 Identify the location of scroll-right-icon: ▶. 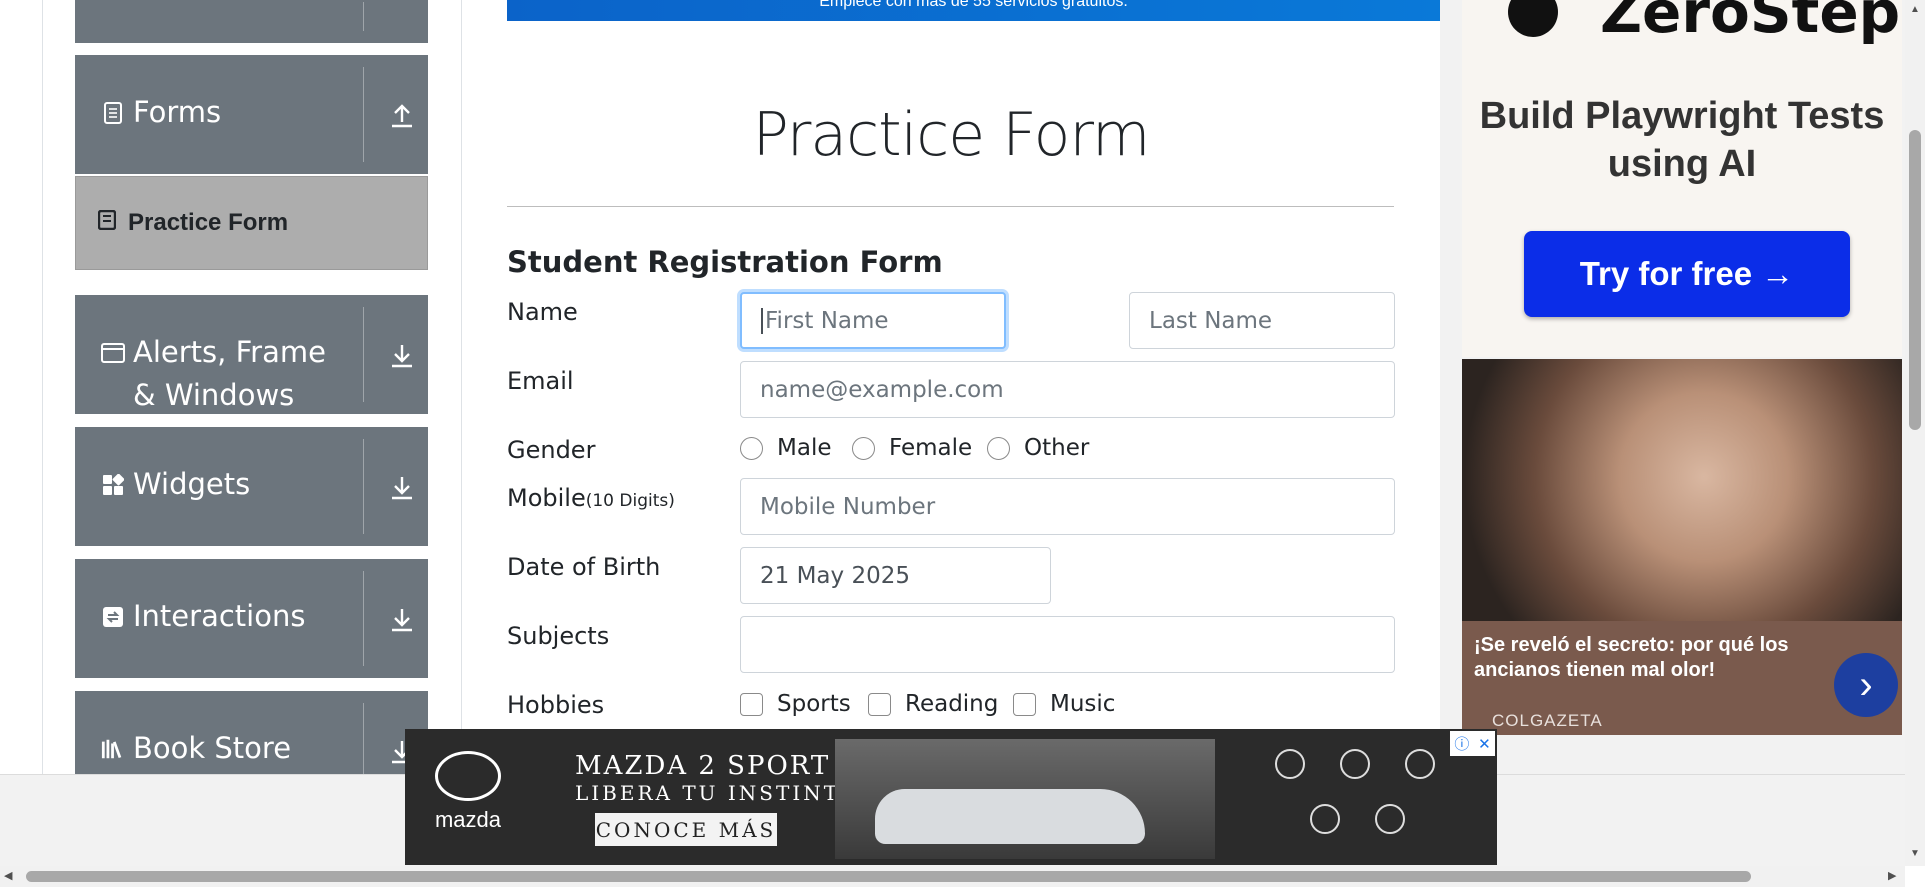
(1892, 875).